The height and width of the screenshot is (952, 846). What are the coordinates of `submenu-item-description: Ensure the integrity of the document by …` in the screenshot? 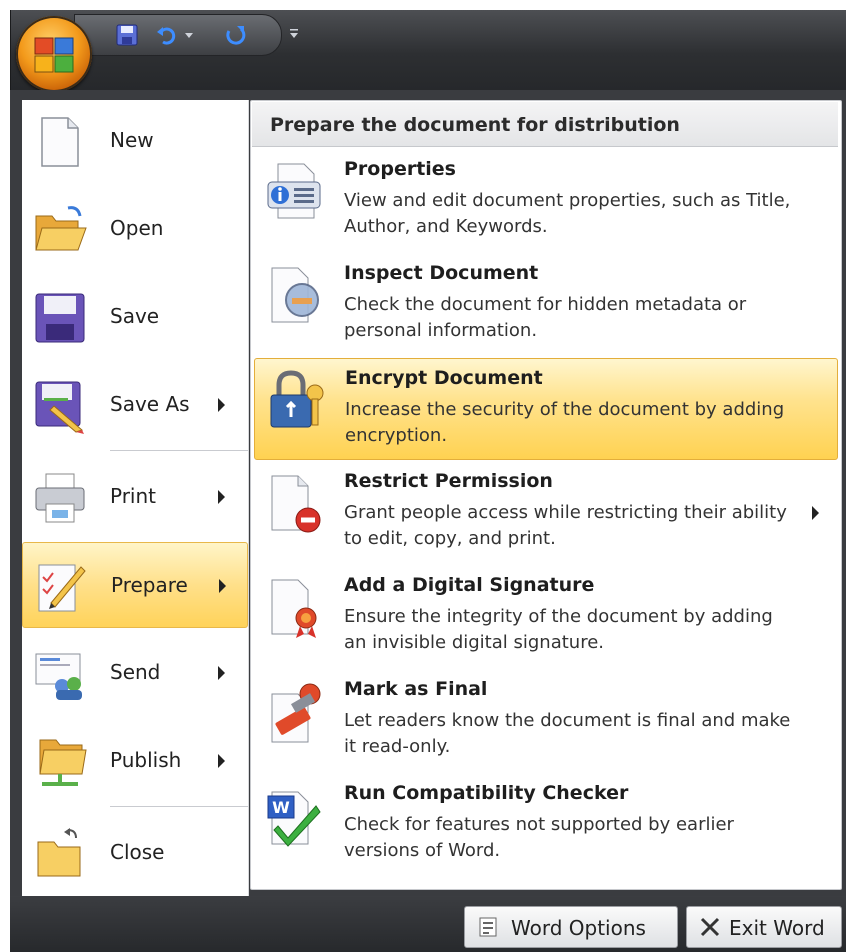 It's located at (558, 629).